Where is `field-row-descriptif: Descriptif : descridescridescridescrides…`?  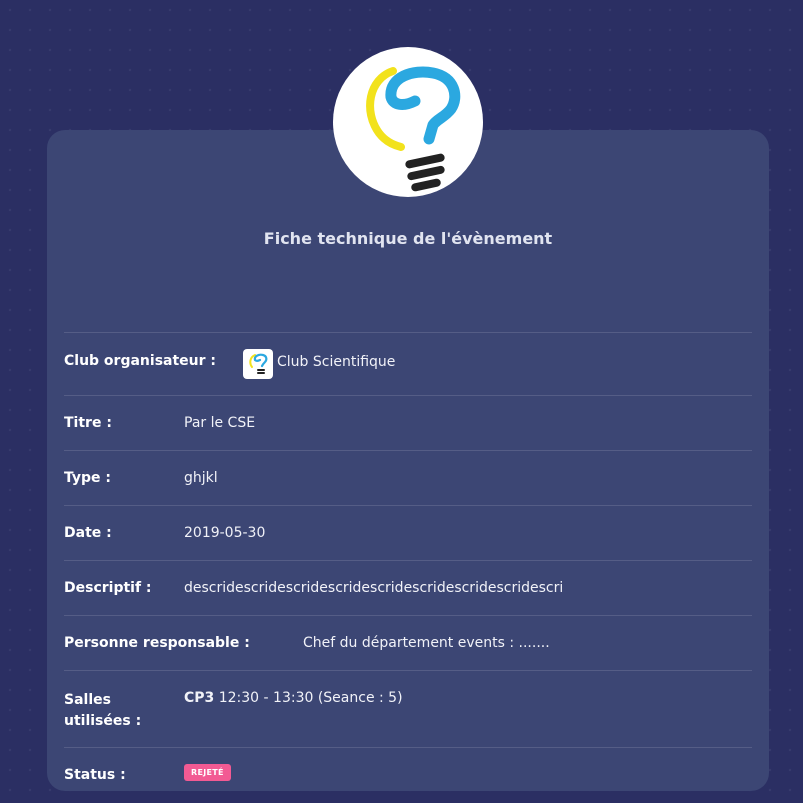 field-row-descriptif: Descriptif : descridescridescridescrides… is located at coordinates (408, 588).